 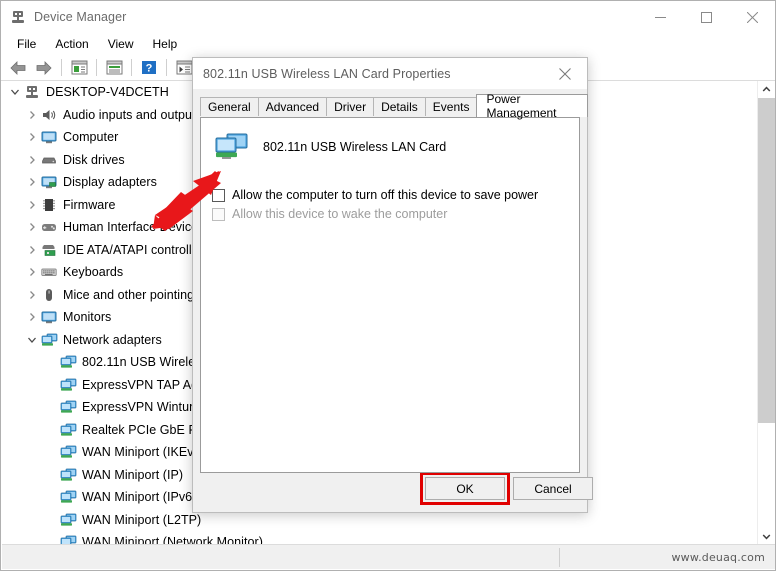 What do you see at coordinates (766, 260) in the screenshot?
I see `scrollbar-thumb` at bounding box center [766, 260].